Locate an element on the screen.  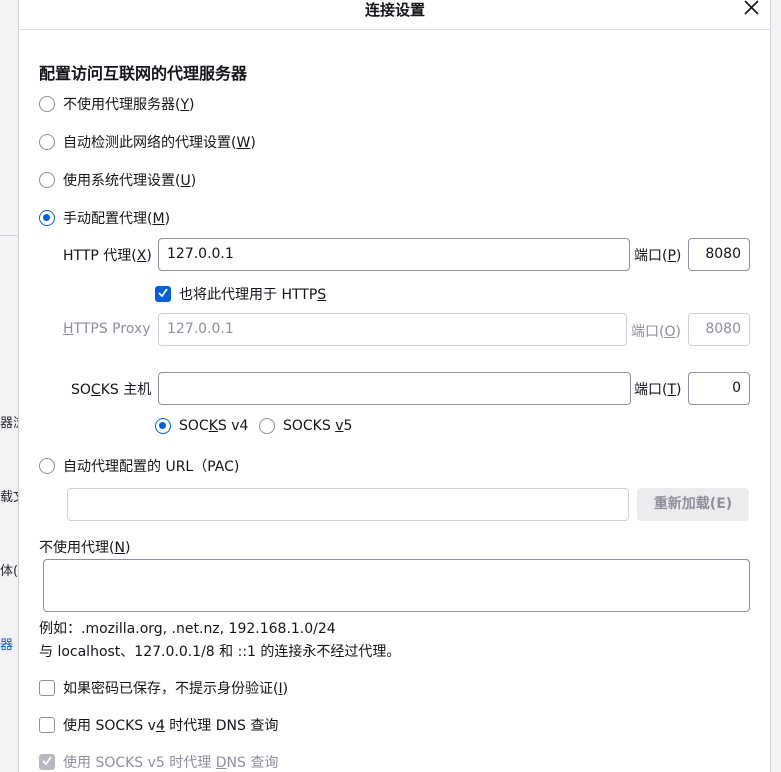
dialog-title: 连接设置 is located at coordinates (394, 10).